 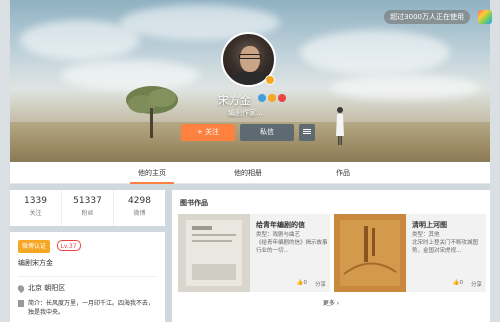 I want to click on person-figure, so click(x=340, y=126).